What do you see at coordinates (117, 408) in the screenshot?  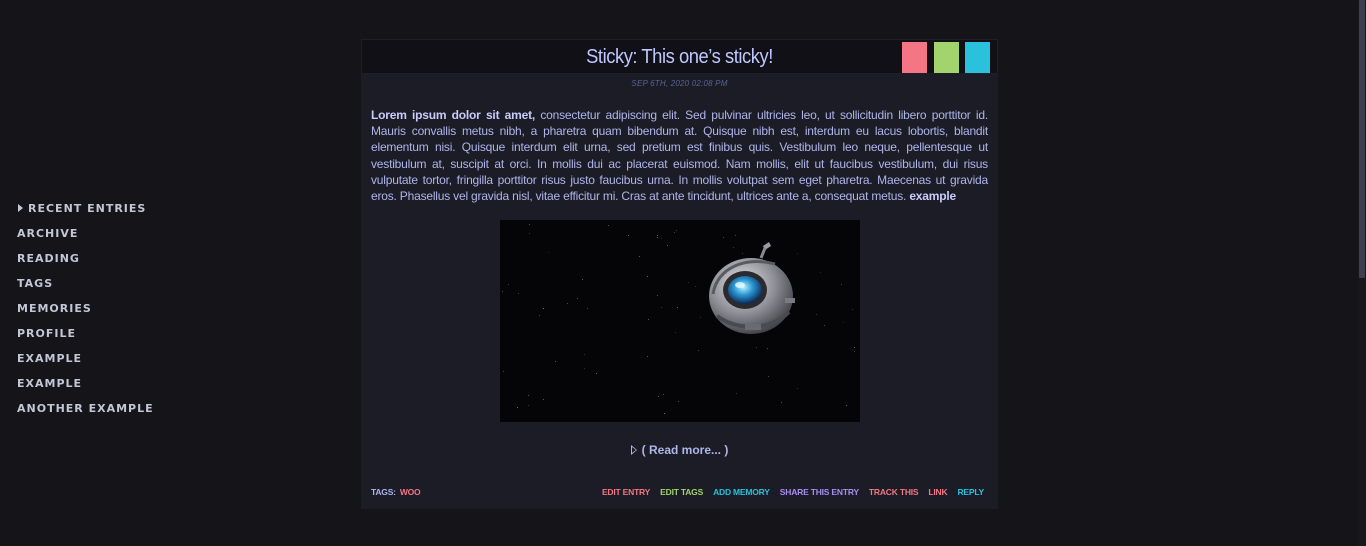 I see `nav-item-another-example: Another Example` at bounding box center [117, 408].